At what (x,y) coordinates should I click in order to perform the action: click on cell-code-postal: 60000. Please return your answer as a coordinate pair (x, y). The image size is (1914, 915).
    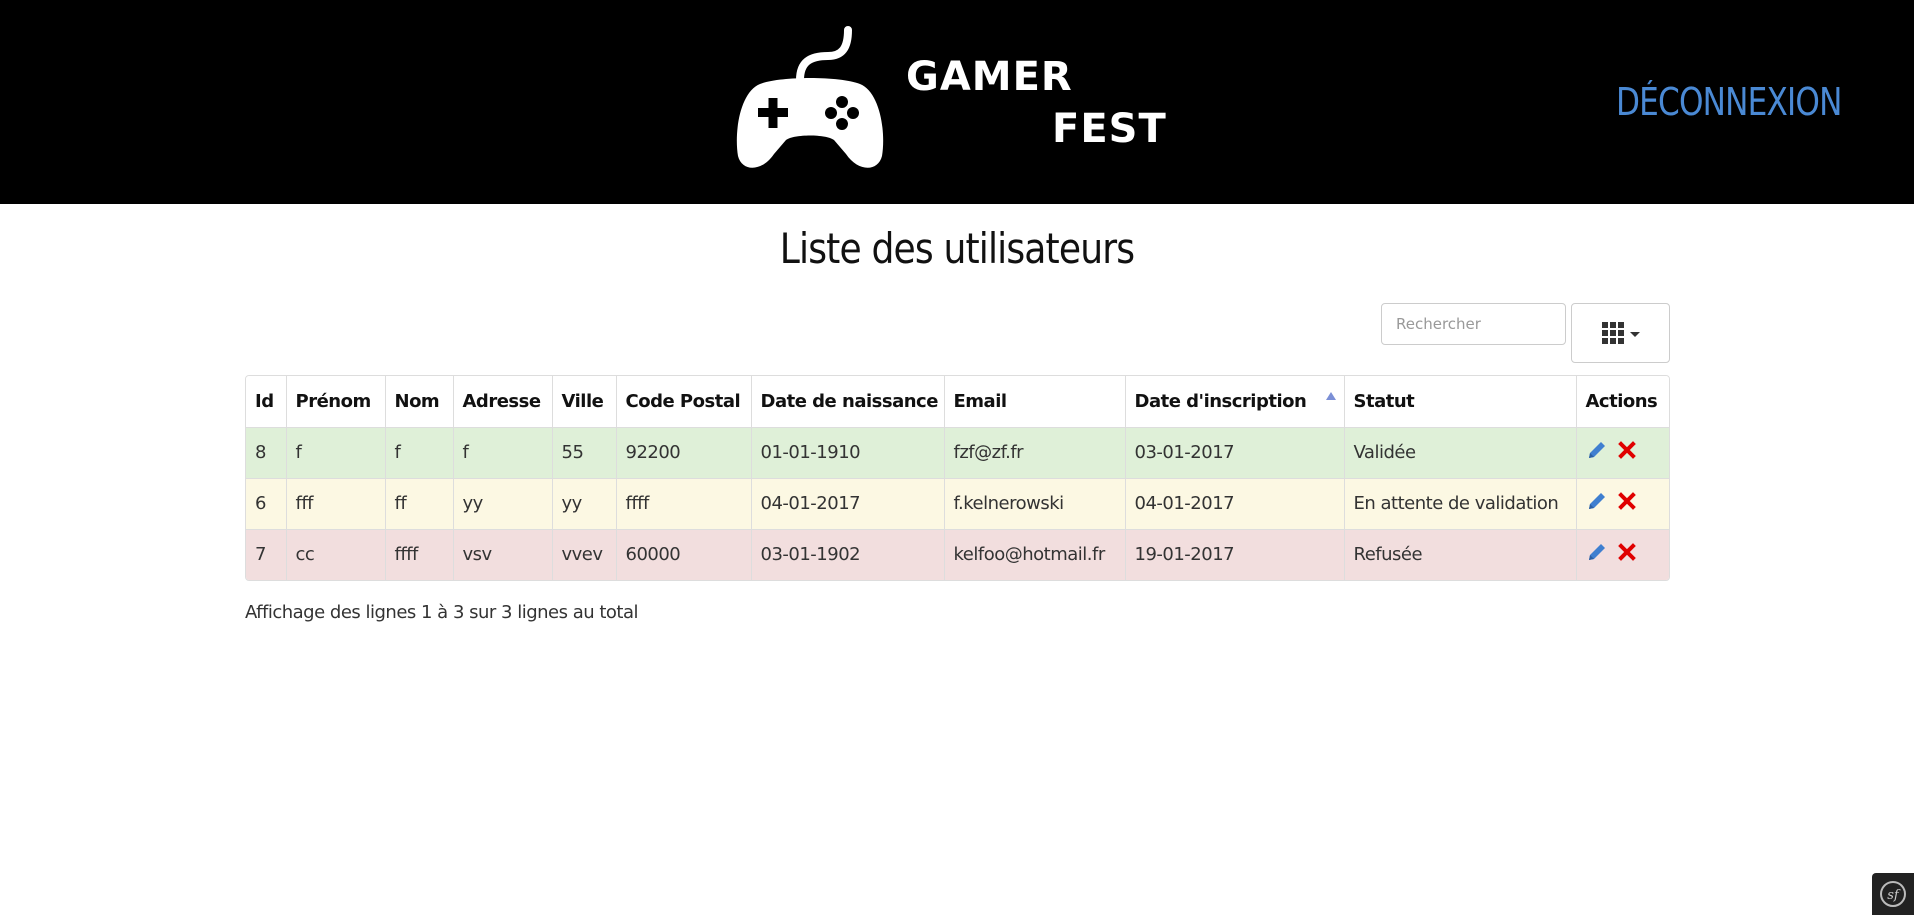
    Looking at the image, I should click on (684, 554).